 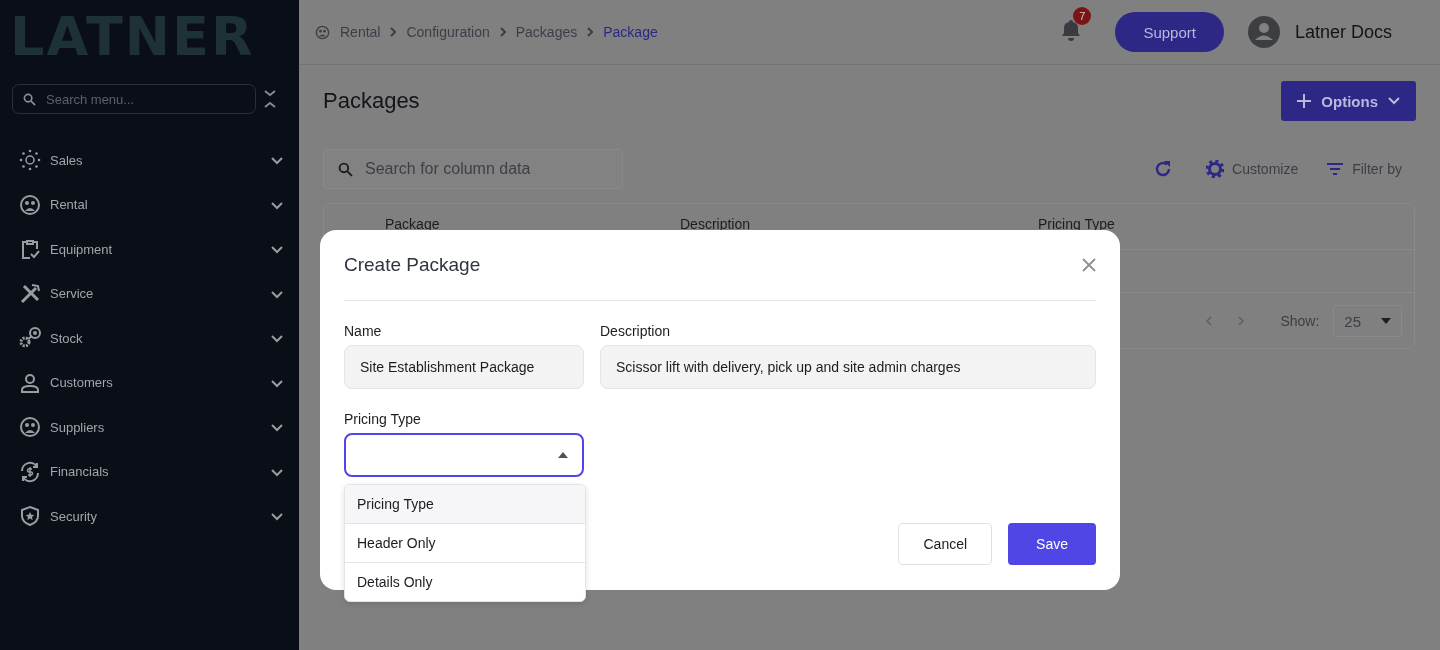 I want to click on sidebar-item: Sales, so click(x=149, y=160).